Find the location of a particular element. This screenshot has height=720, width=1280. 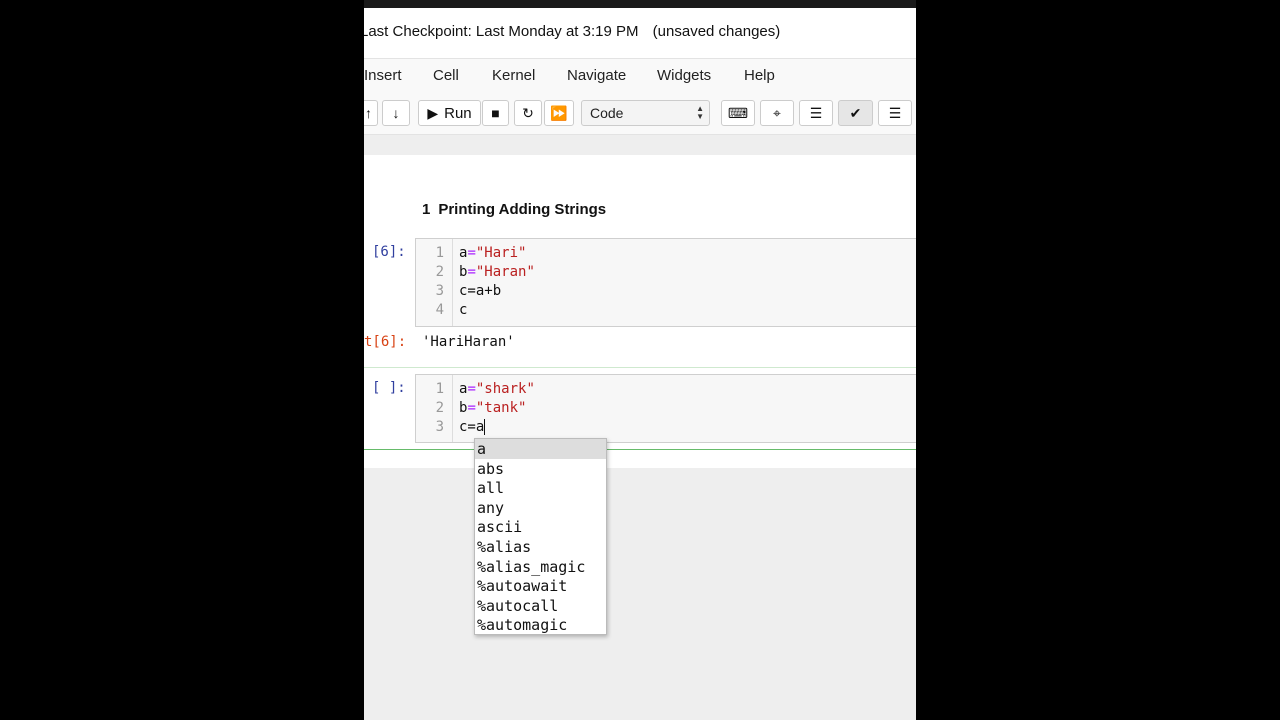

autocomplete-item: any is located at coordinates (540, 508).